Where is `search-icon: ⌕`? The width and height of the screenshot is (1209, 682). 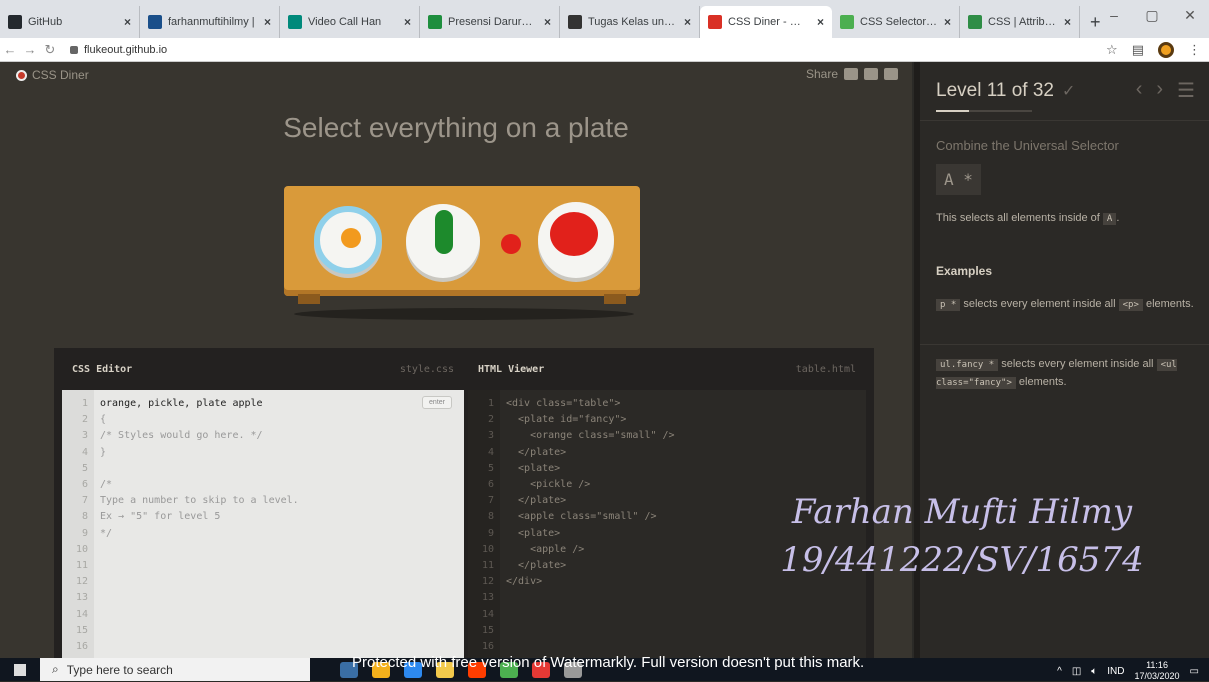
search-icon: ⌕ is located at coordinates (55, 669).